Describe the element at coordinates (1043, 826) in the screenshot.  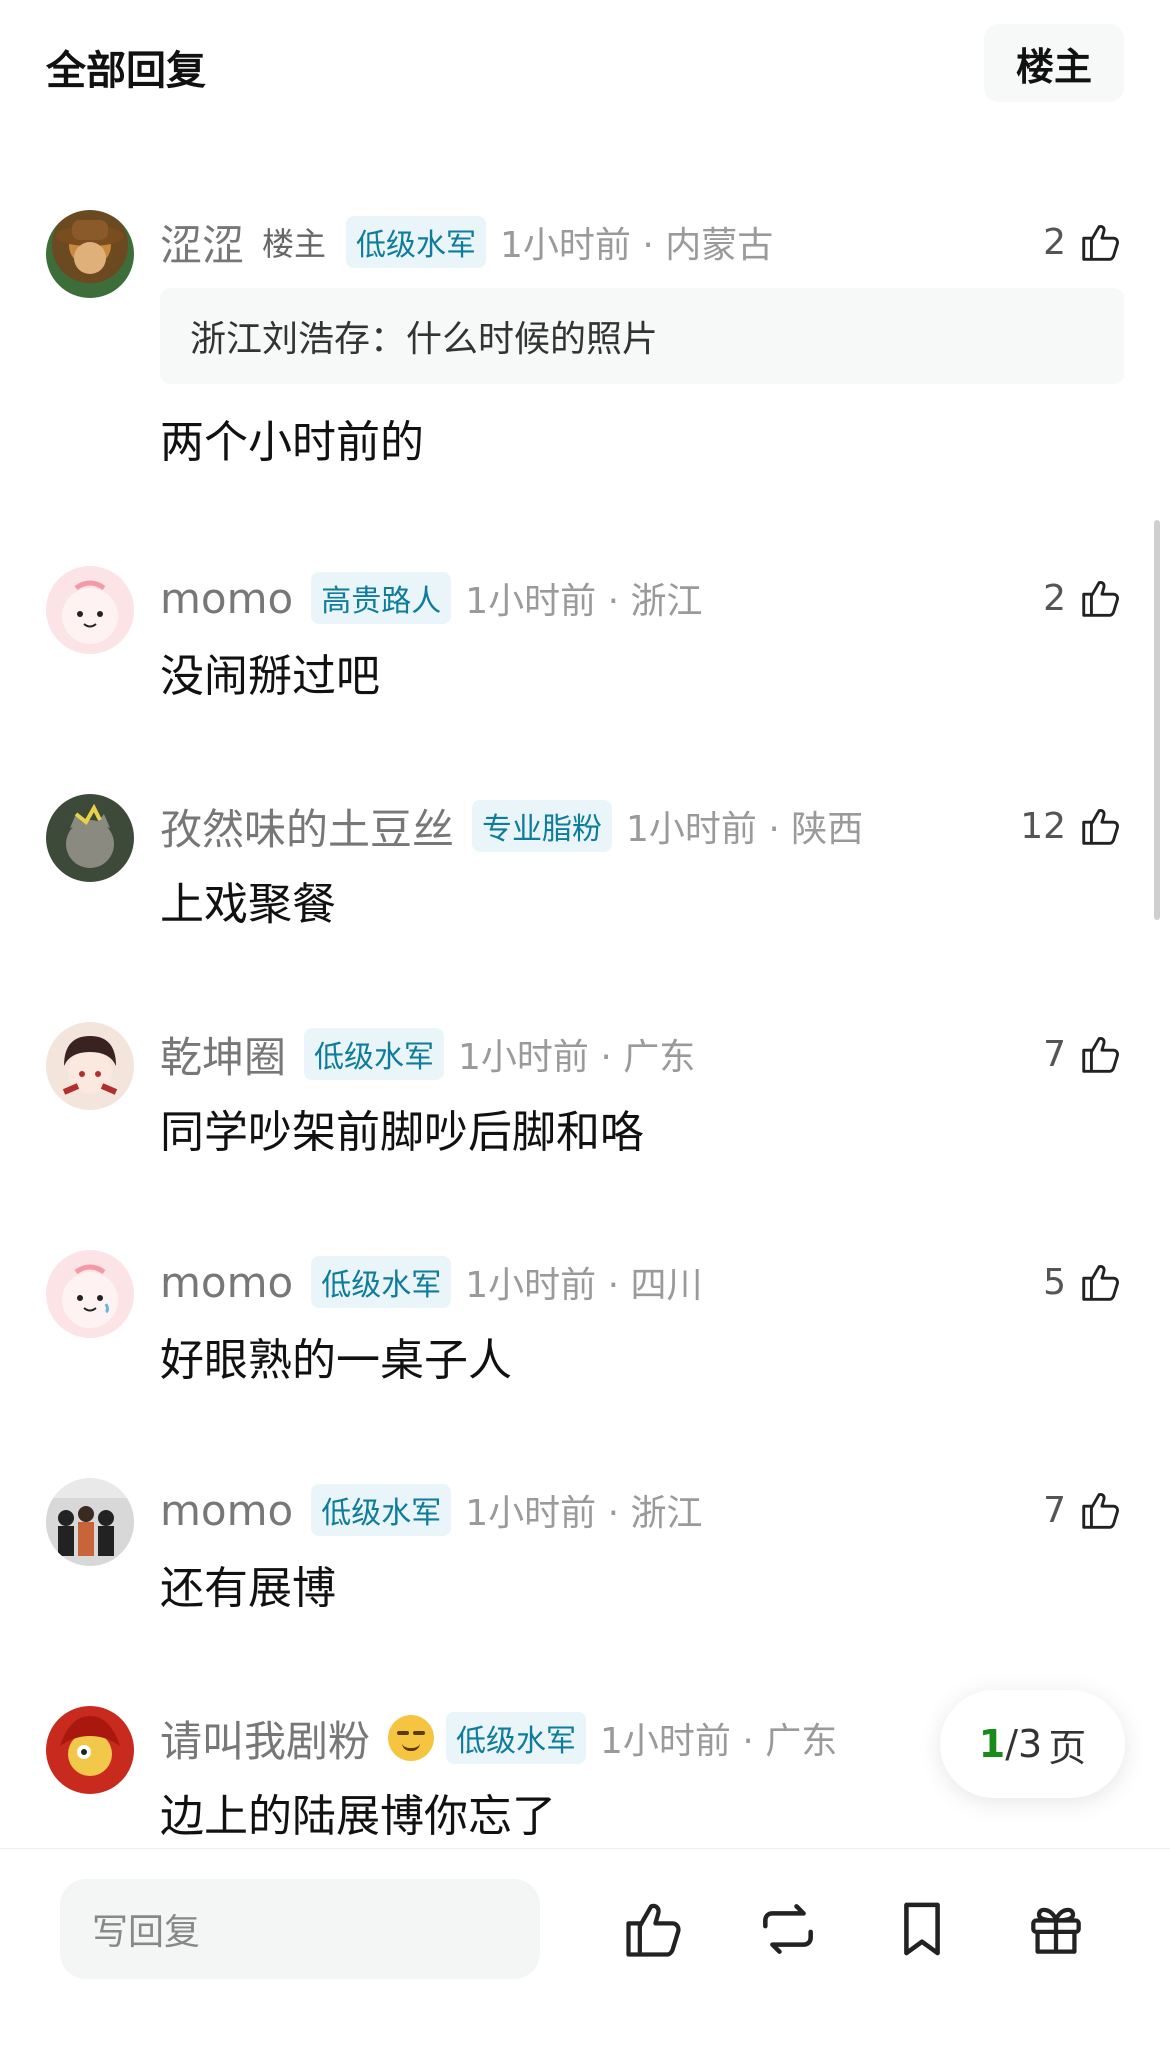
I see `like-count: 12` at that location.